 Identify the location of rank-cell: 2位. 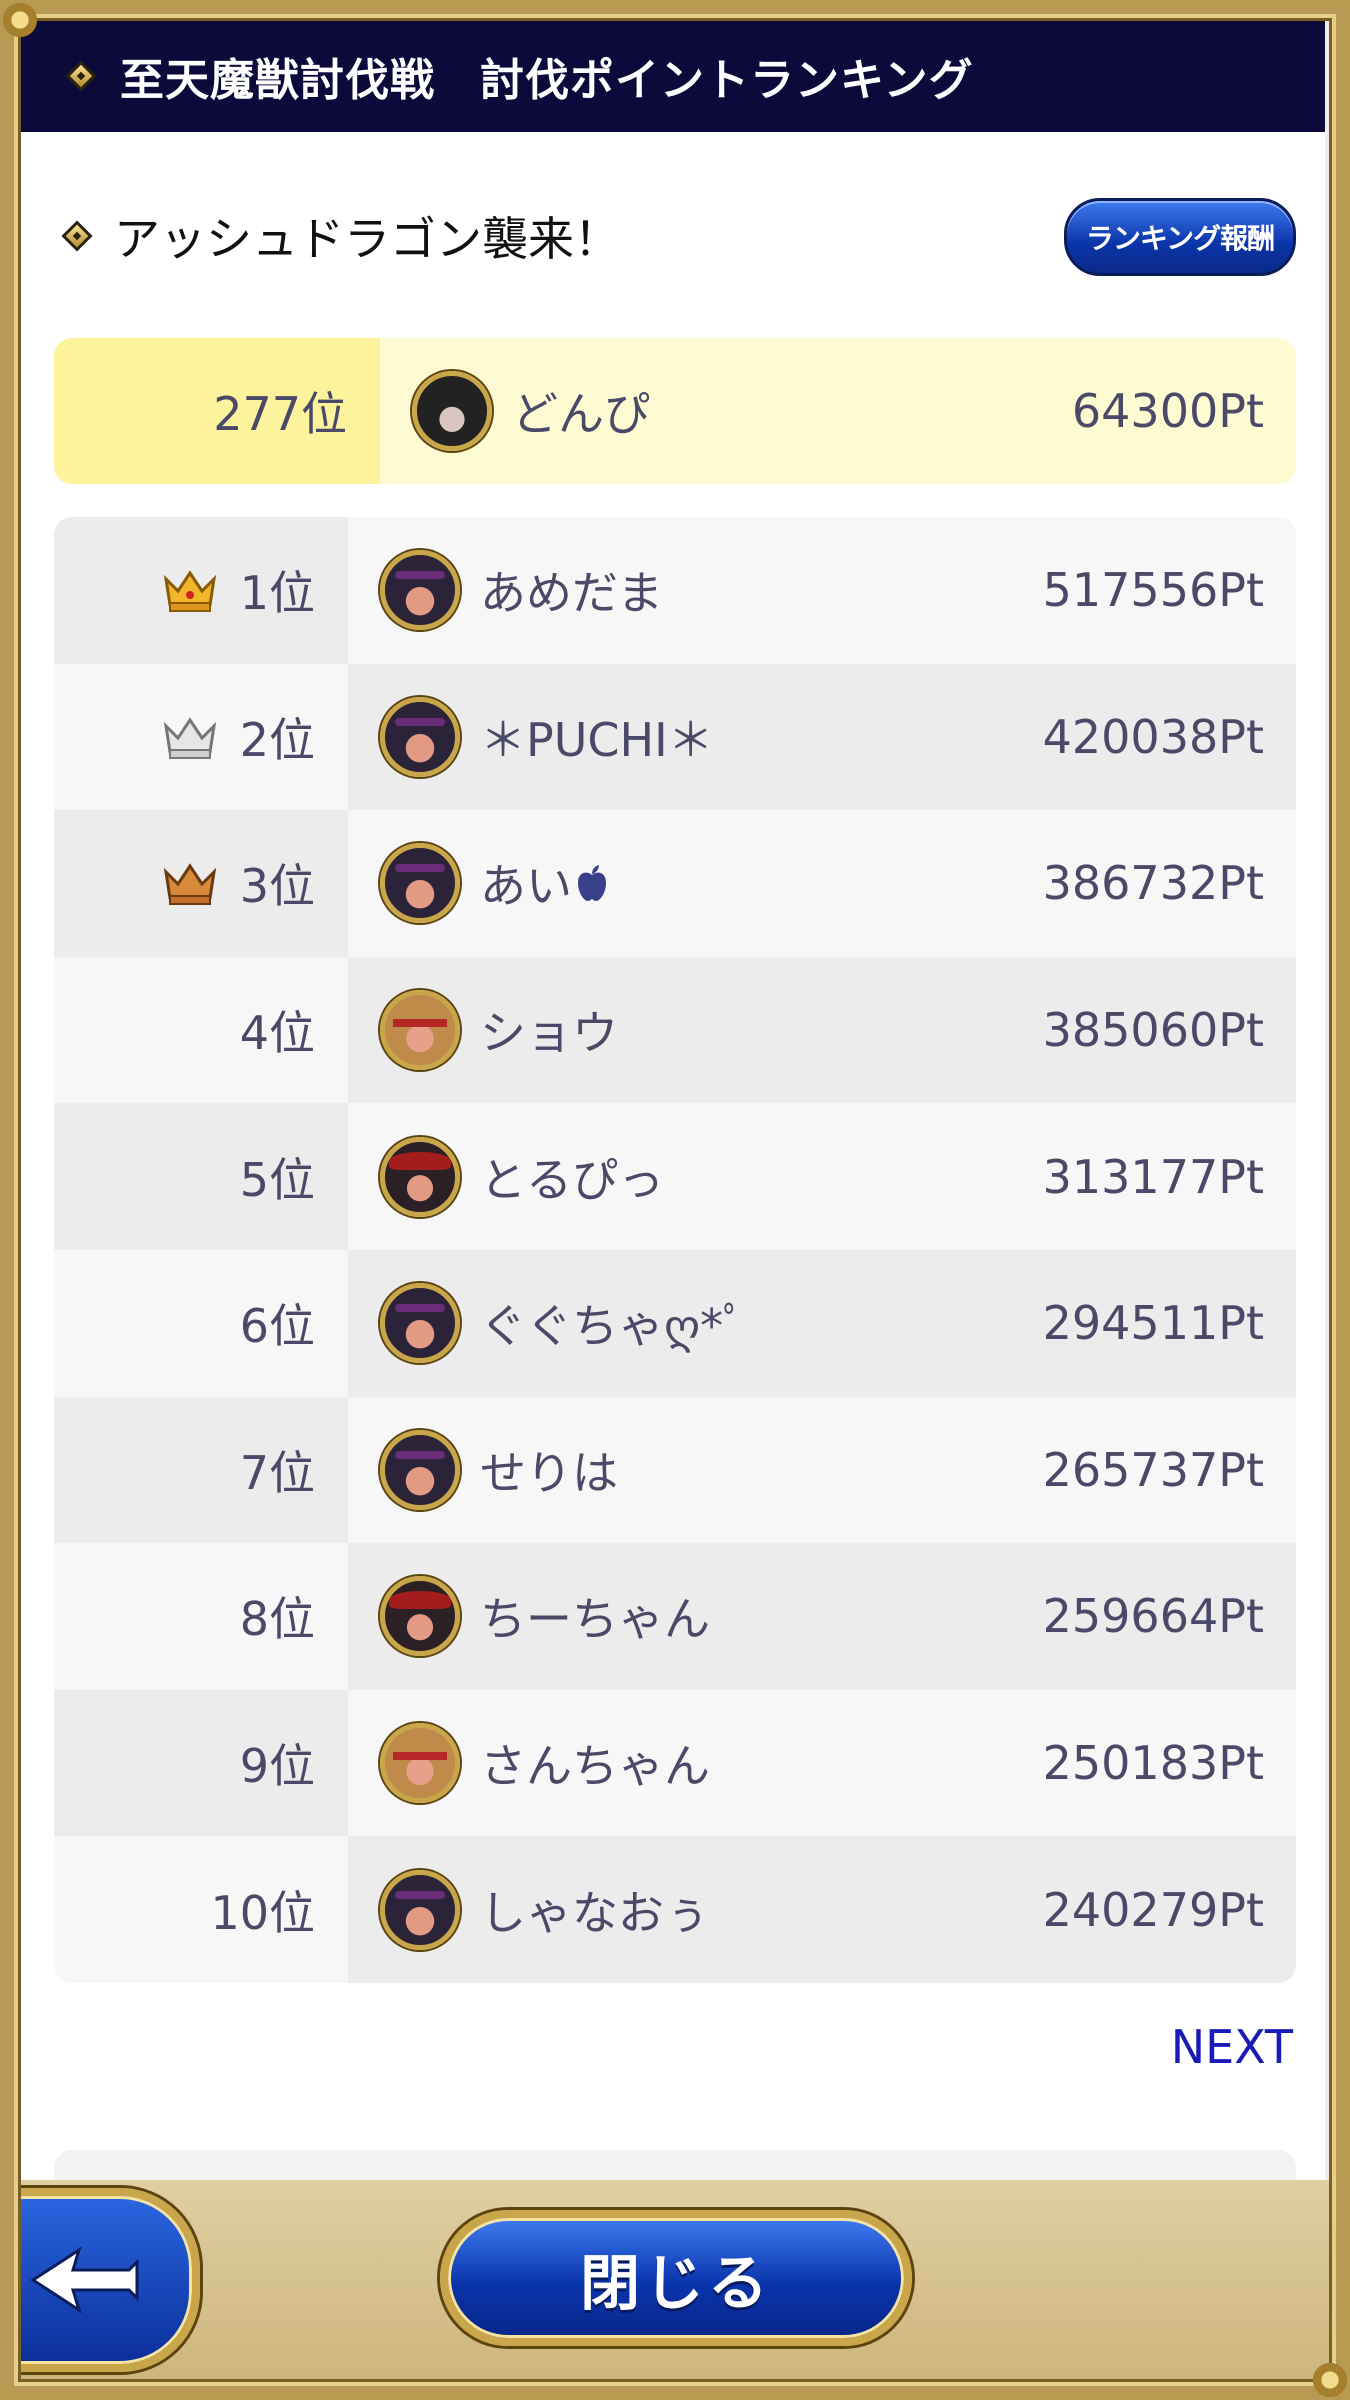
(201, 737).